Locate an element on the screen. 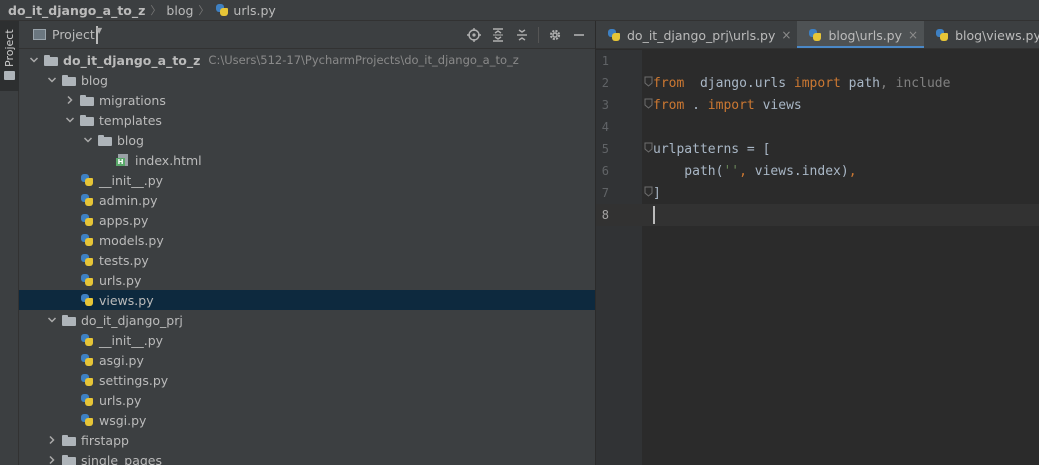 Image resolution: width=1039 pixels, height=465 pixels. code-line: 5 urlpatterns = [ is located at coordinates (817, 149).